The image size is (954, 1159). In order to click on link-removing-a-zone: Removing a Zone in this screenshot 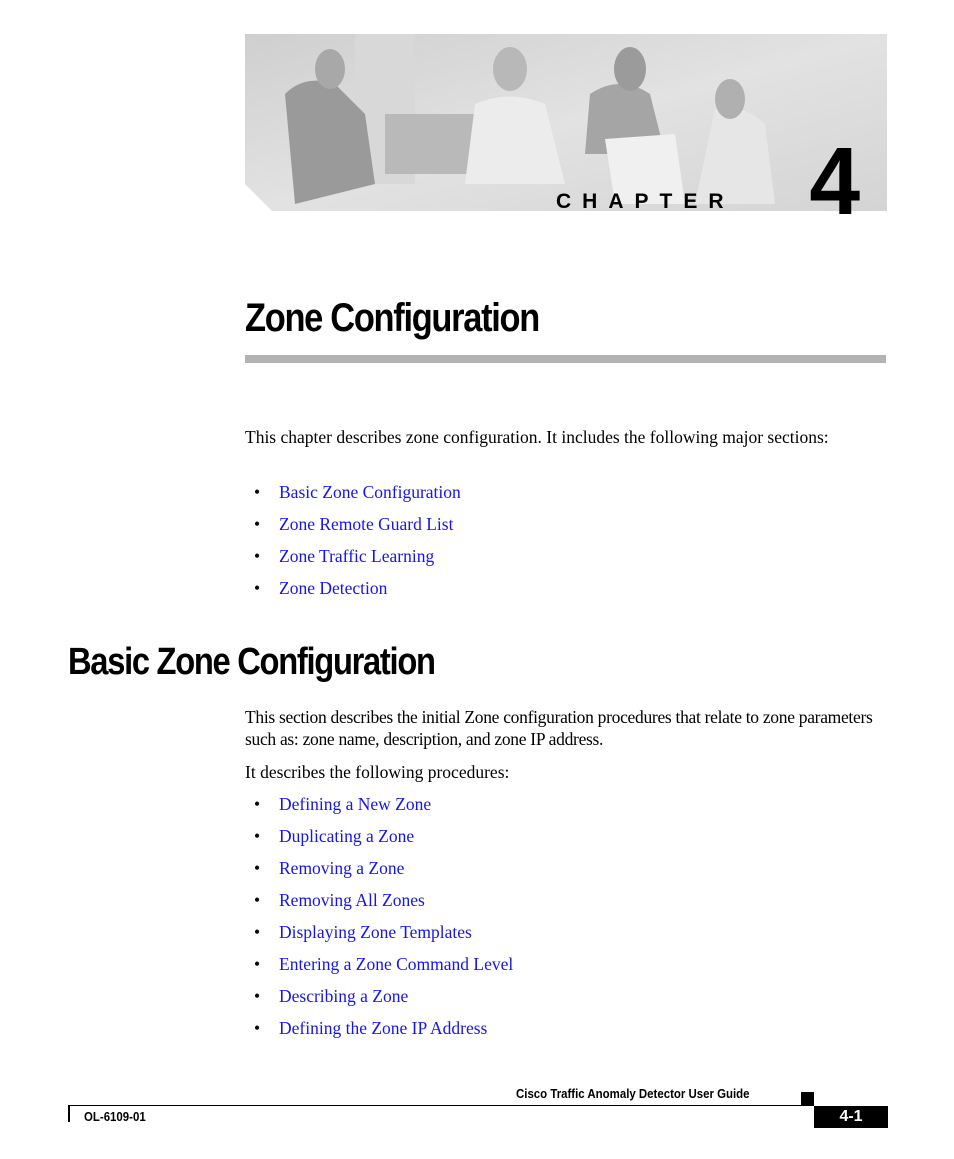, I will do `click(341, 868)`.